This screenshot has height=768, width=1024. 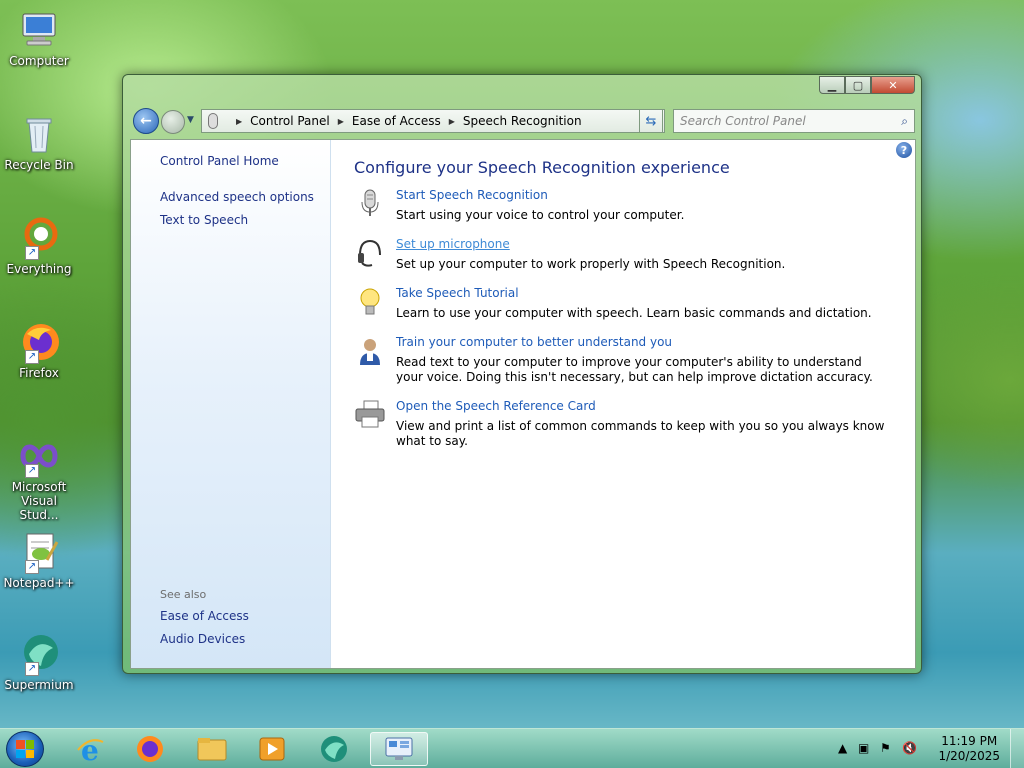 What do you see at coordinates (39, 552) in the screenshot?
I see `notepad-plus-plus-icon: ↗` at bounding box center [39, 552].